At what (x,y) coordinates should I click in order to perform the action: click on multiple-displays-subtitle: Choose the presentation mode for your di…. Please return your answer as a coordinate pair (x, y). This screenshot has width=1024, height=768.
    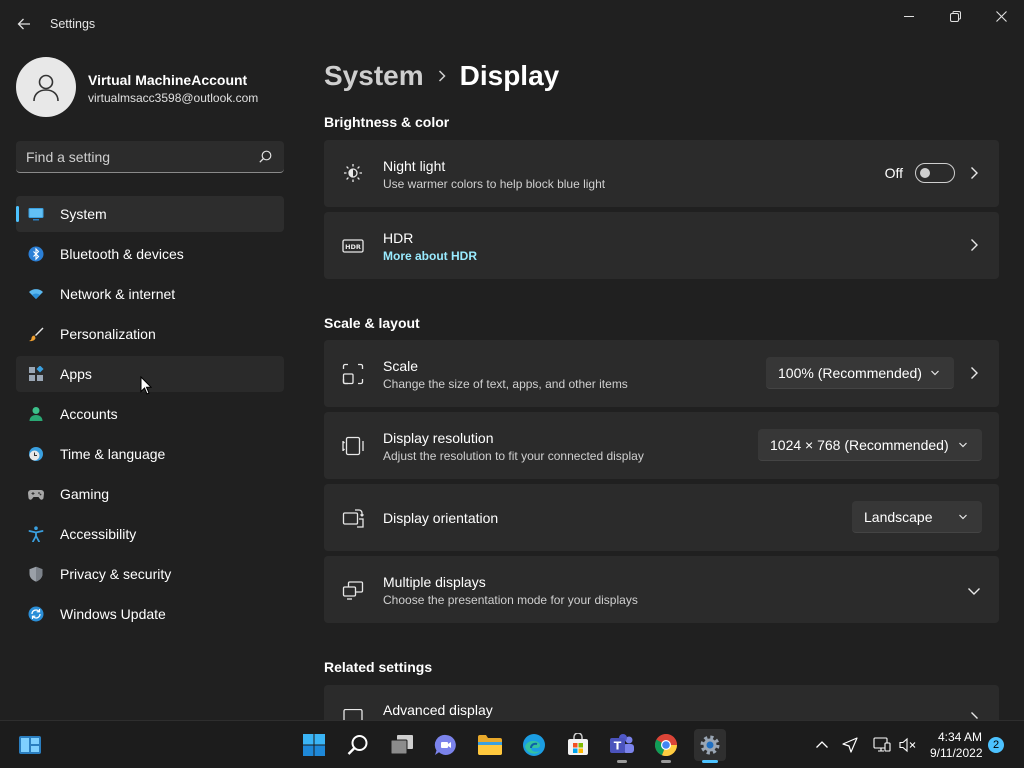
    Looking at the image, I should click on (510, 600).